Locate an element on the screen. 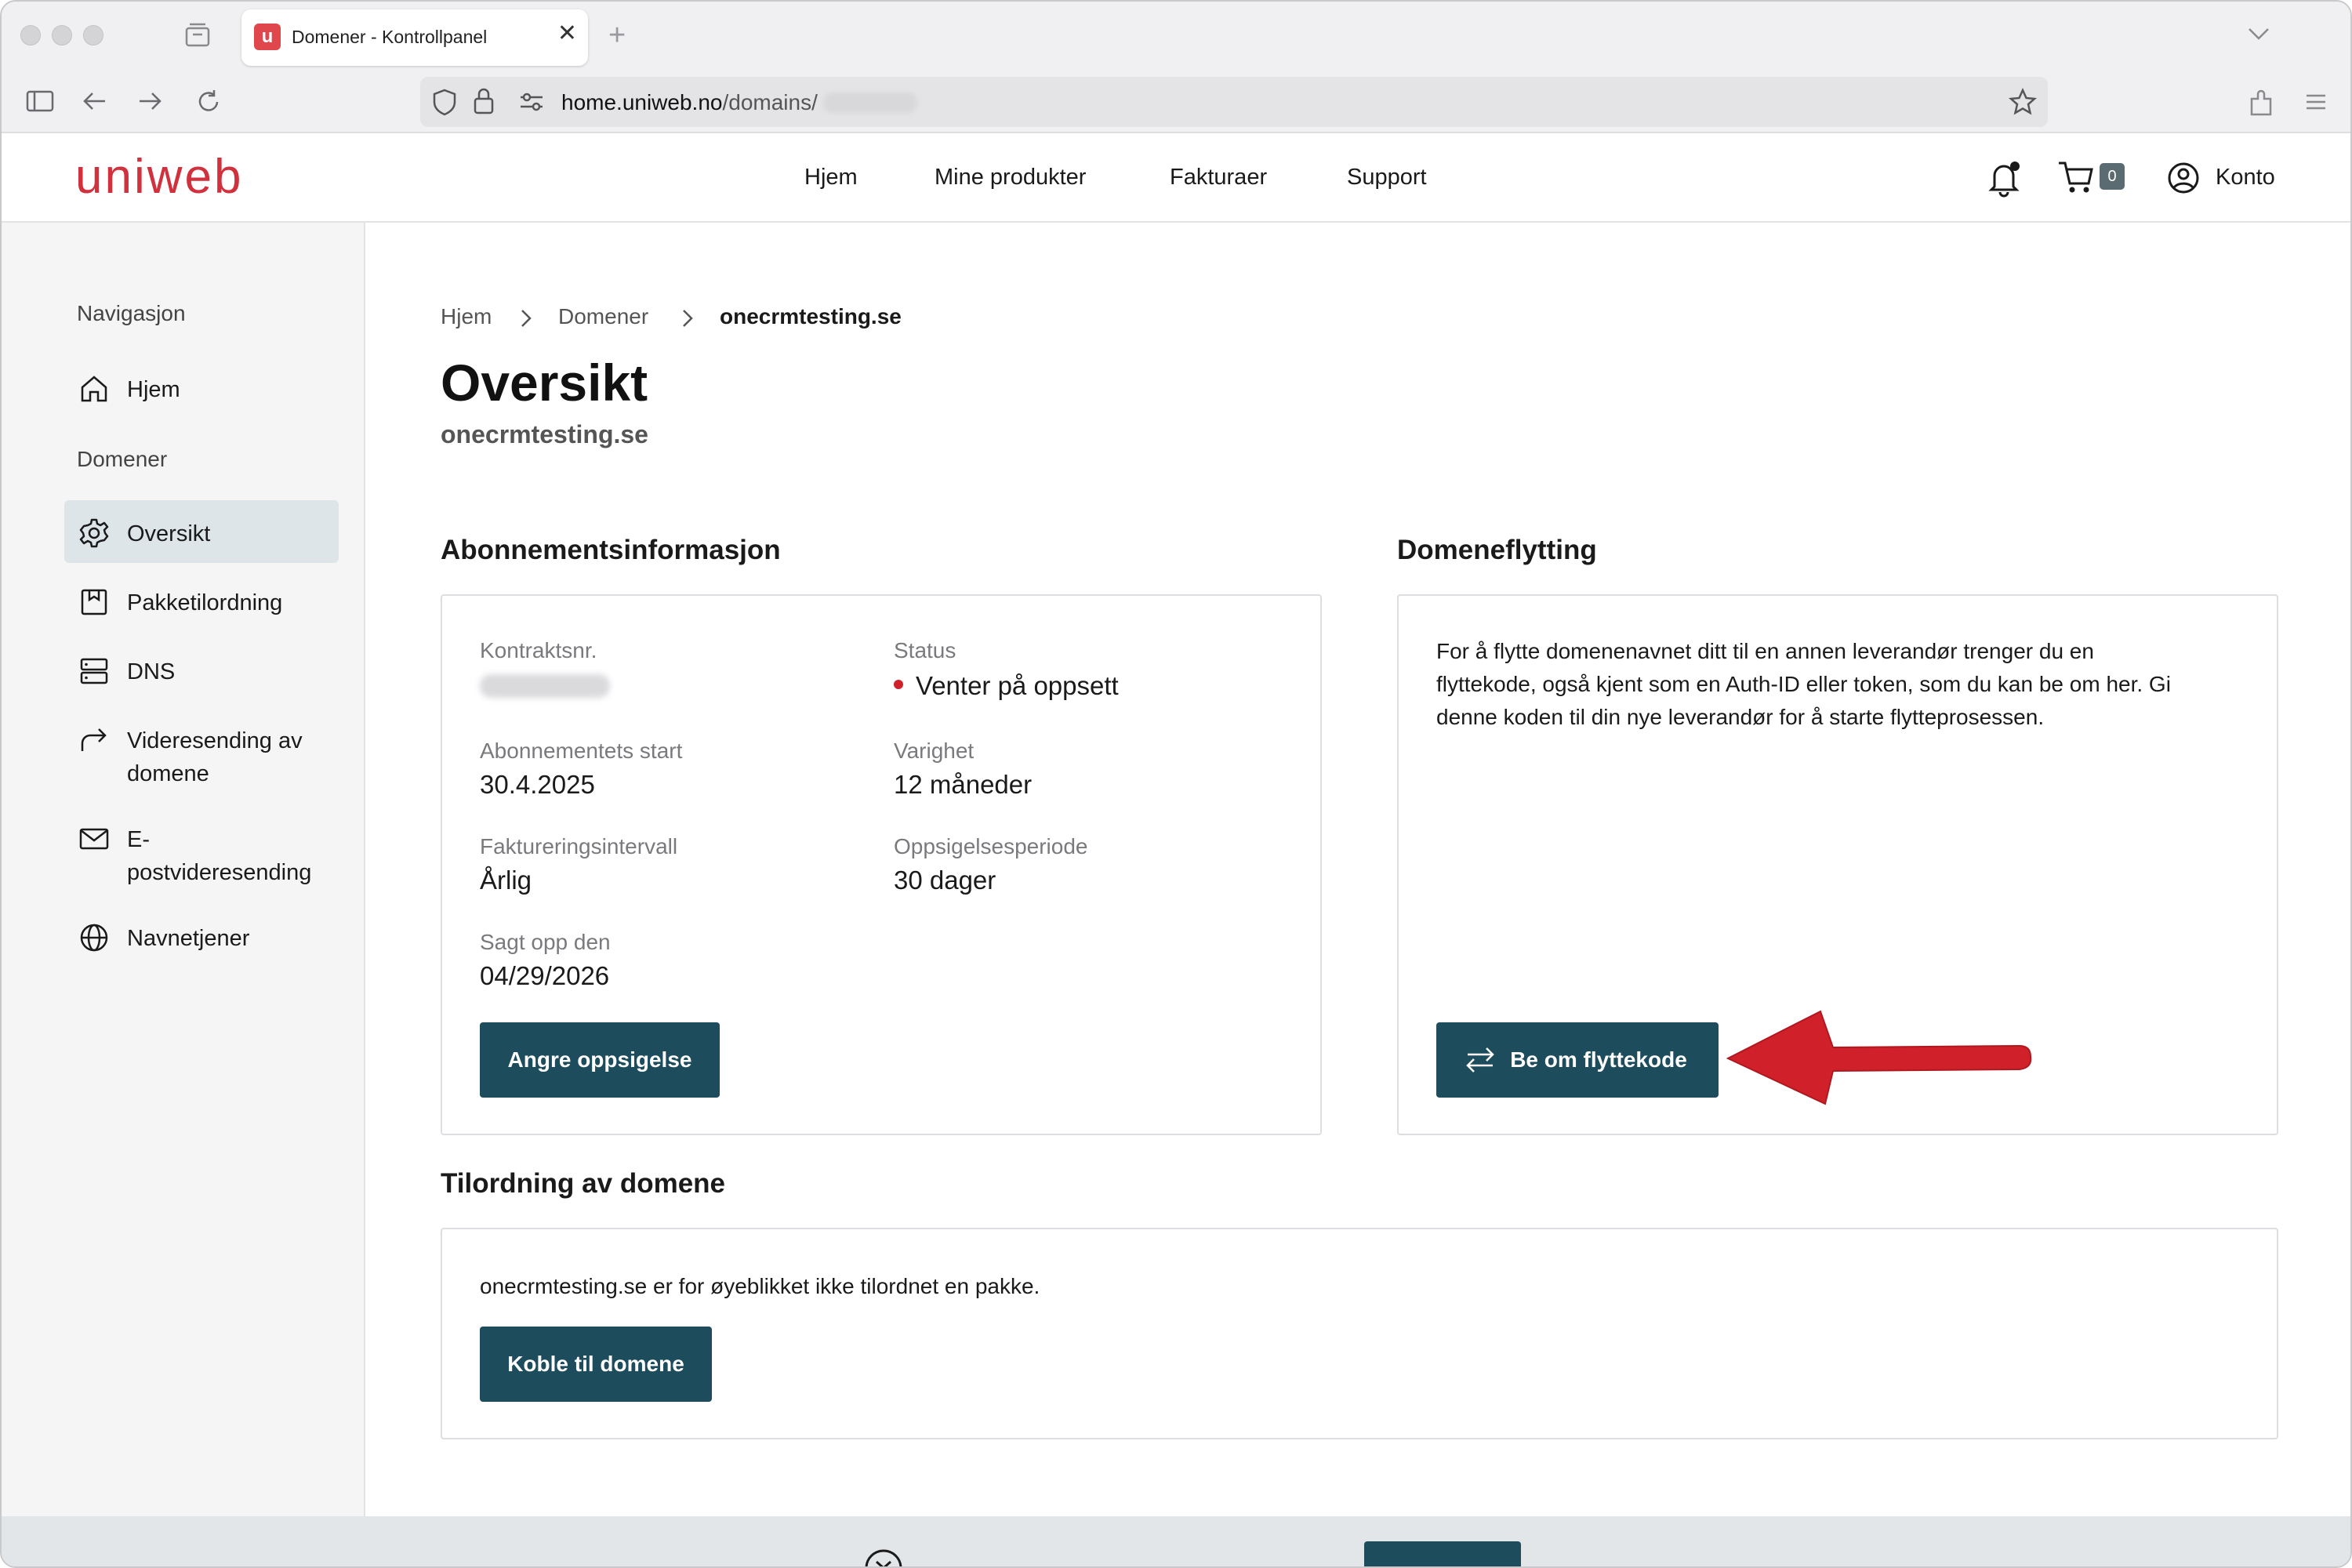  notice-label: Oppsigelsesperiode is located at coordinates (991, 846).